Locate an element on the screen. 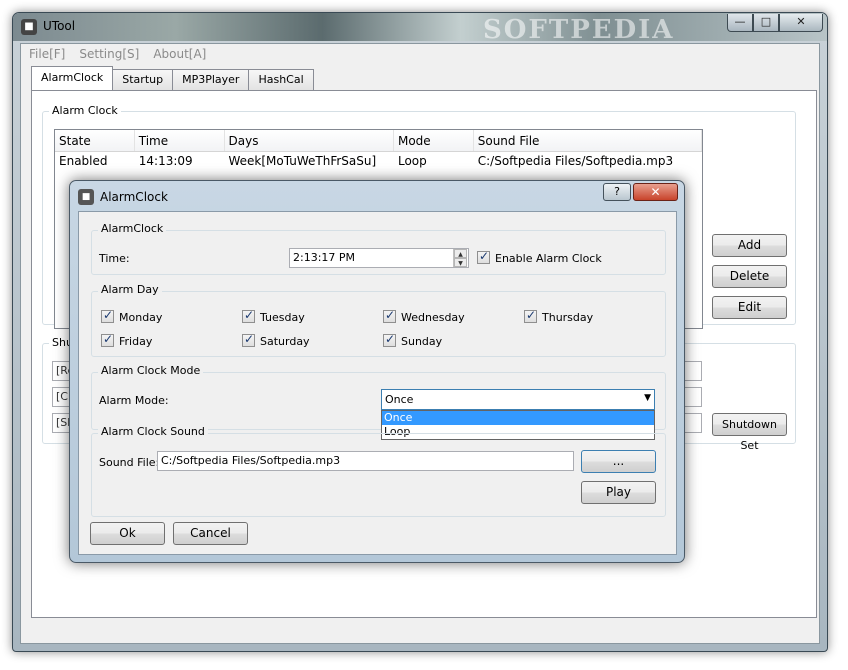 The height and width of the screenshot is (670, 848). column-mode: Mode is located at coordinates (434, 140).